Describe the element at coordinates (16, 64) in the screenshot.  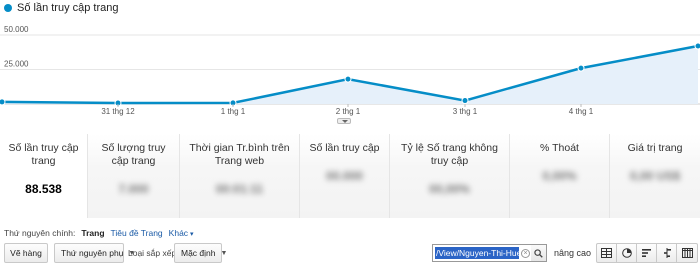
I see `y-tick-label: 25.000` at that location.